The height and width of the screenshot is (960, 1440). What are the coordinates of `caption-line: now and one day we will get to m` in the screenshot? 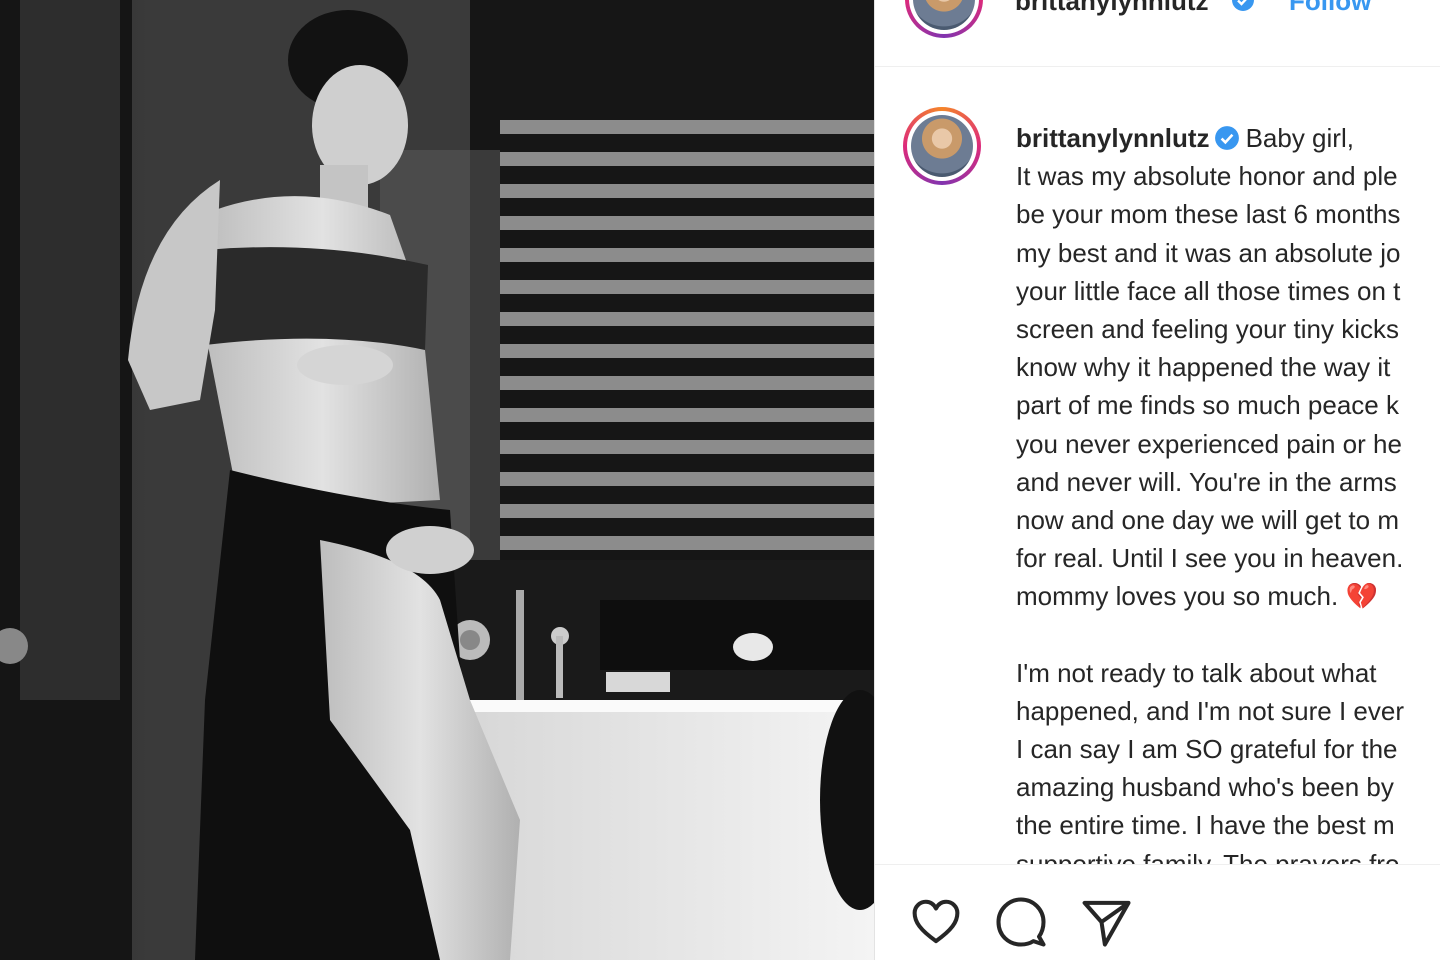 It's located at (1207, 520).